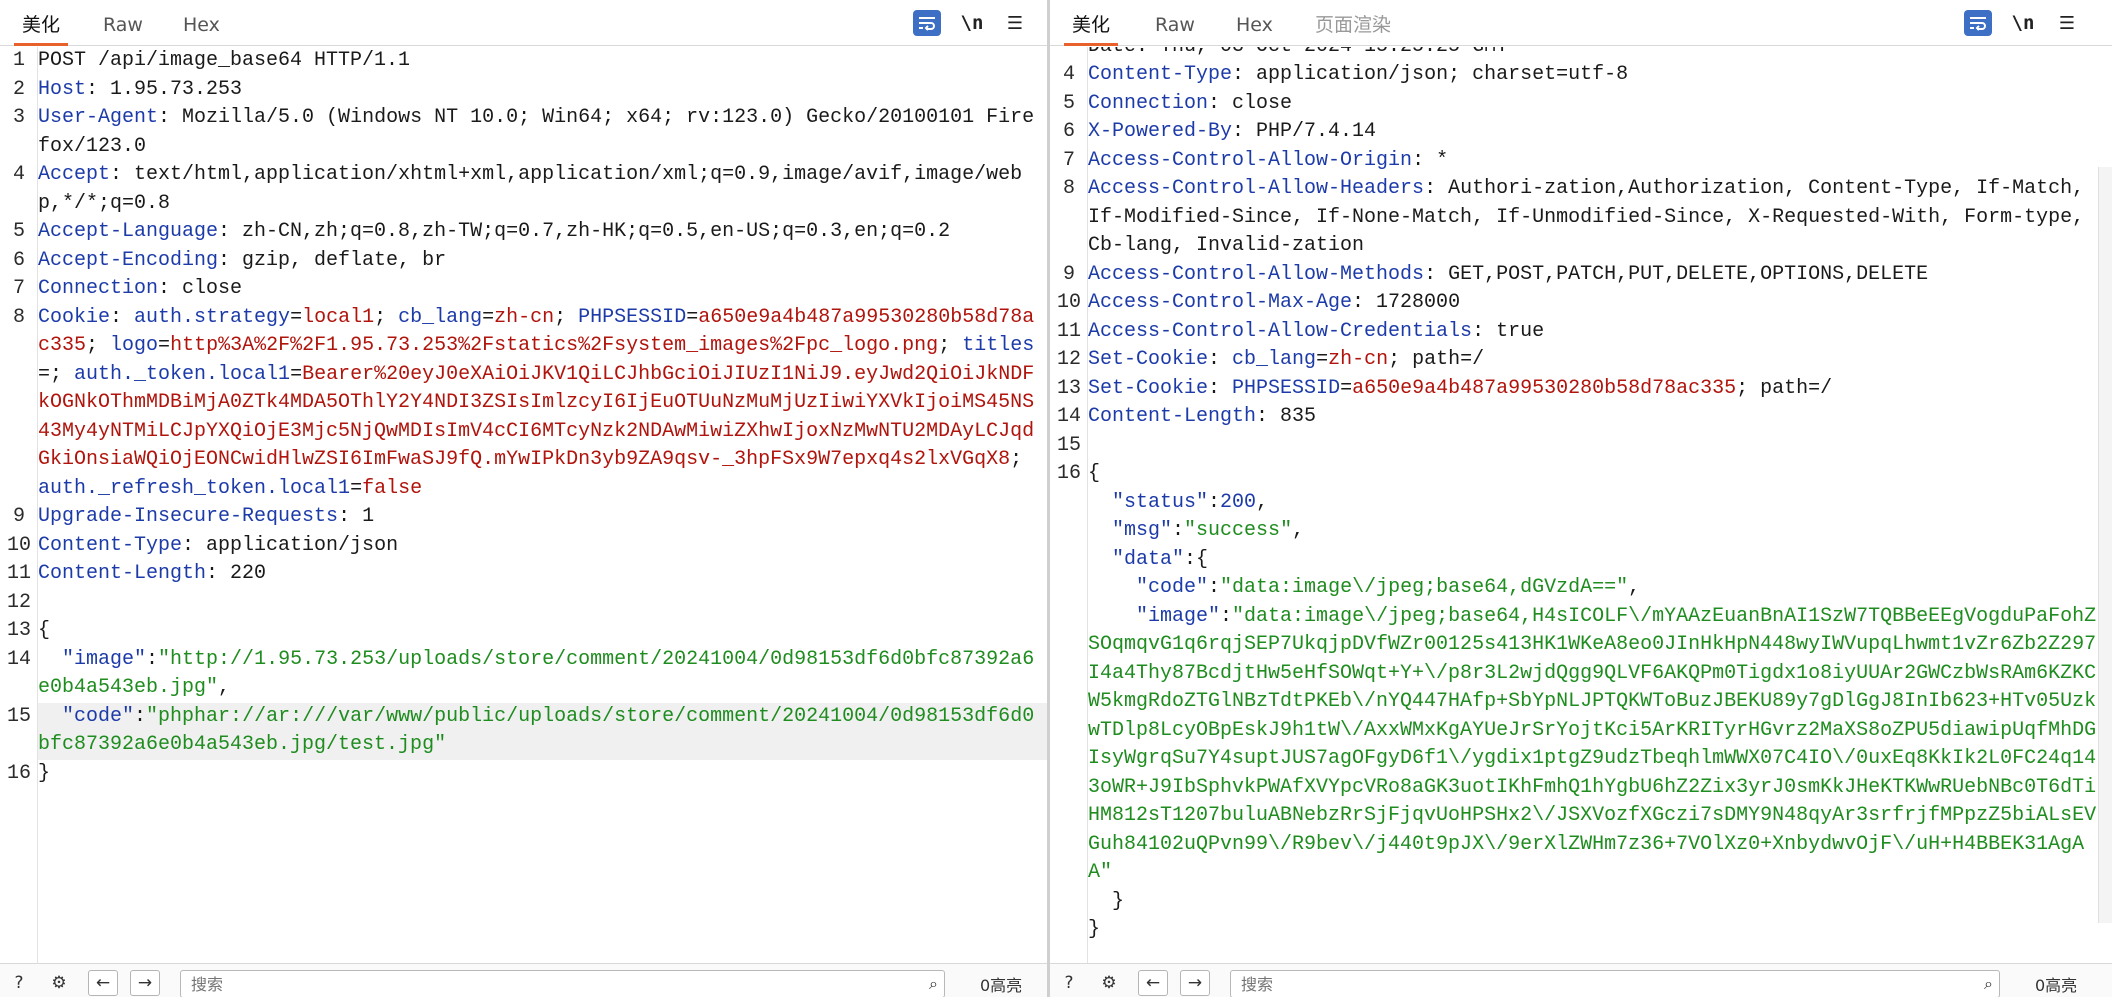 Image resolution: width=2112 pixels, height=997 pixels. I want to click on token: "code", so click(98, 716).